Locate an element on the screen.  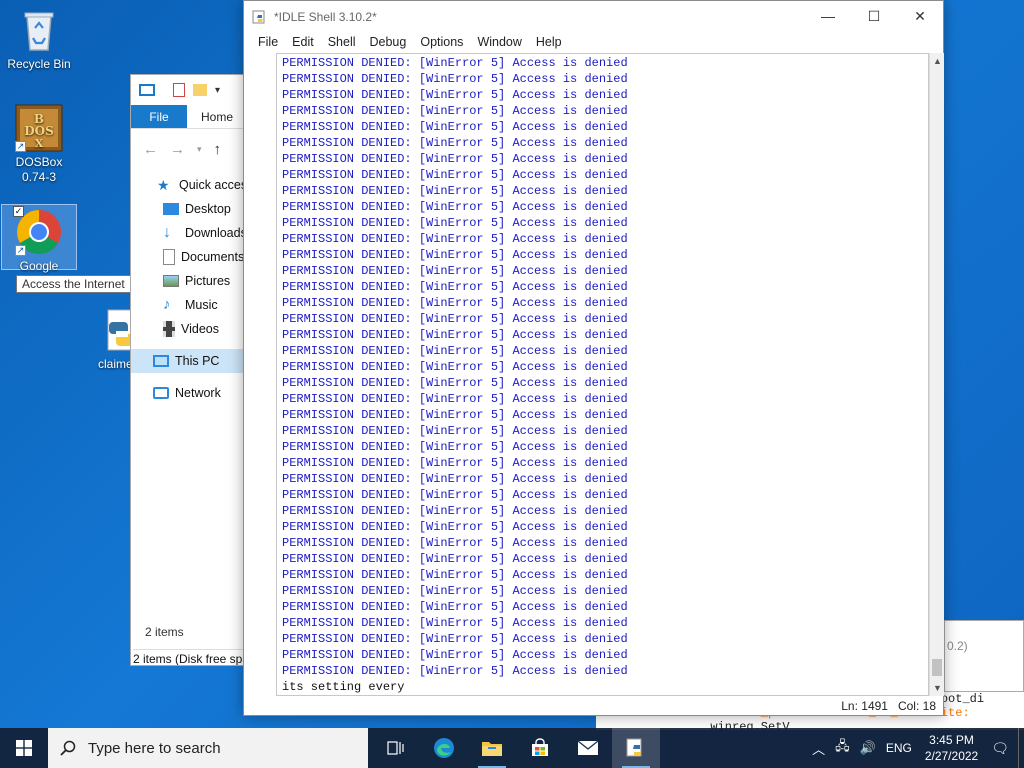
clock: 3:45 PM 2/27/2022 is located at coordinates (951, 748).